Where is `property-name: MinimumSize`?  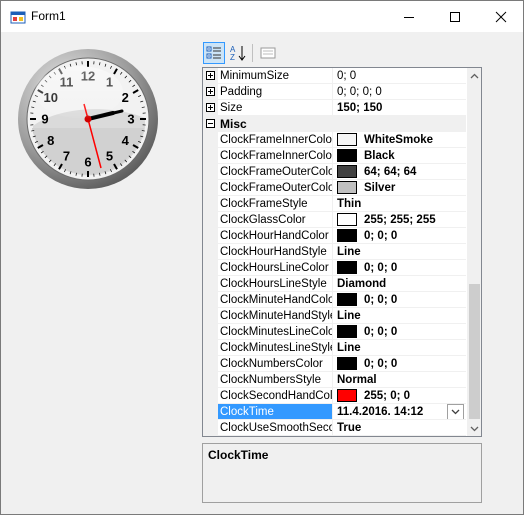 property-name: MinimumSize is located at coordinates (275, 76).